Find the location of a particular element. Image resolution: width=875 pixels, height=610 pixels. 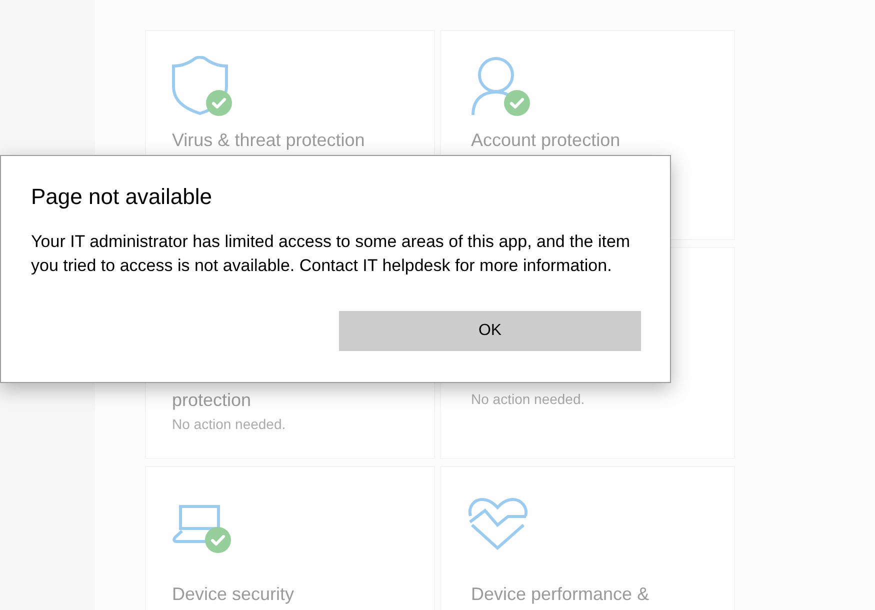

tile-title: Device security is located at coordinates (233, 594).